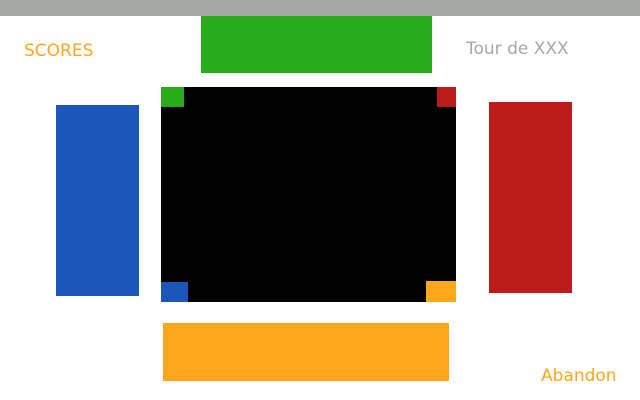  What do you see at coordinates (306, 352) in the screenshot?
I see `player-panel-bottom-orange` at bounding box center [306, 352].